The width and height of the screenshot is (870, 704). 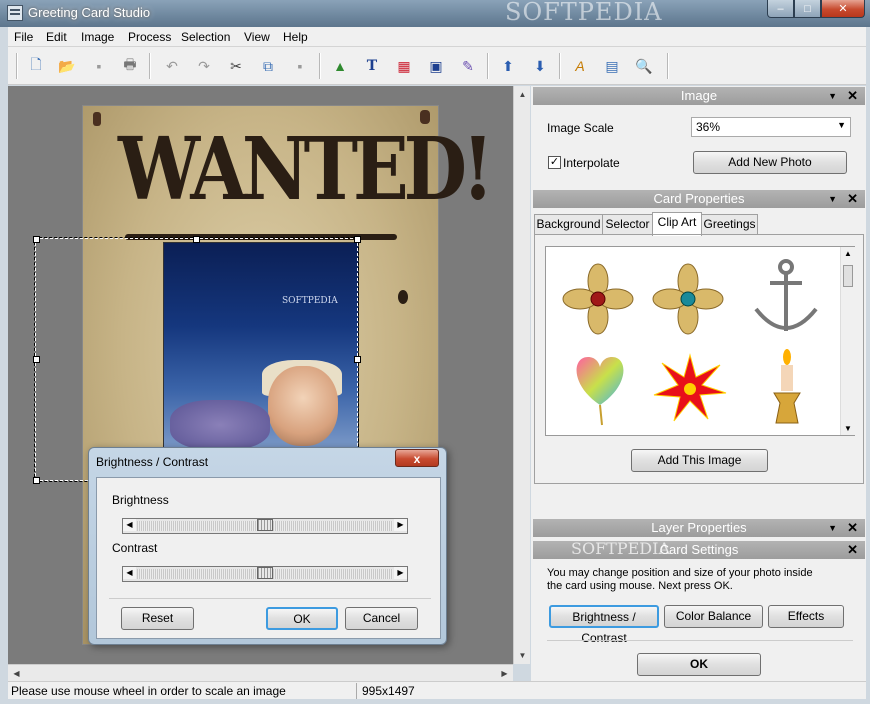 What do you see at coordinates (16, 673) in the screenshot?
I see `scroll-left-icon: ◀` at bounding box center [16, 673].